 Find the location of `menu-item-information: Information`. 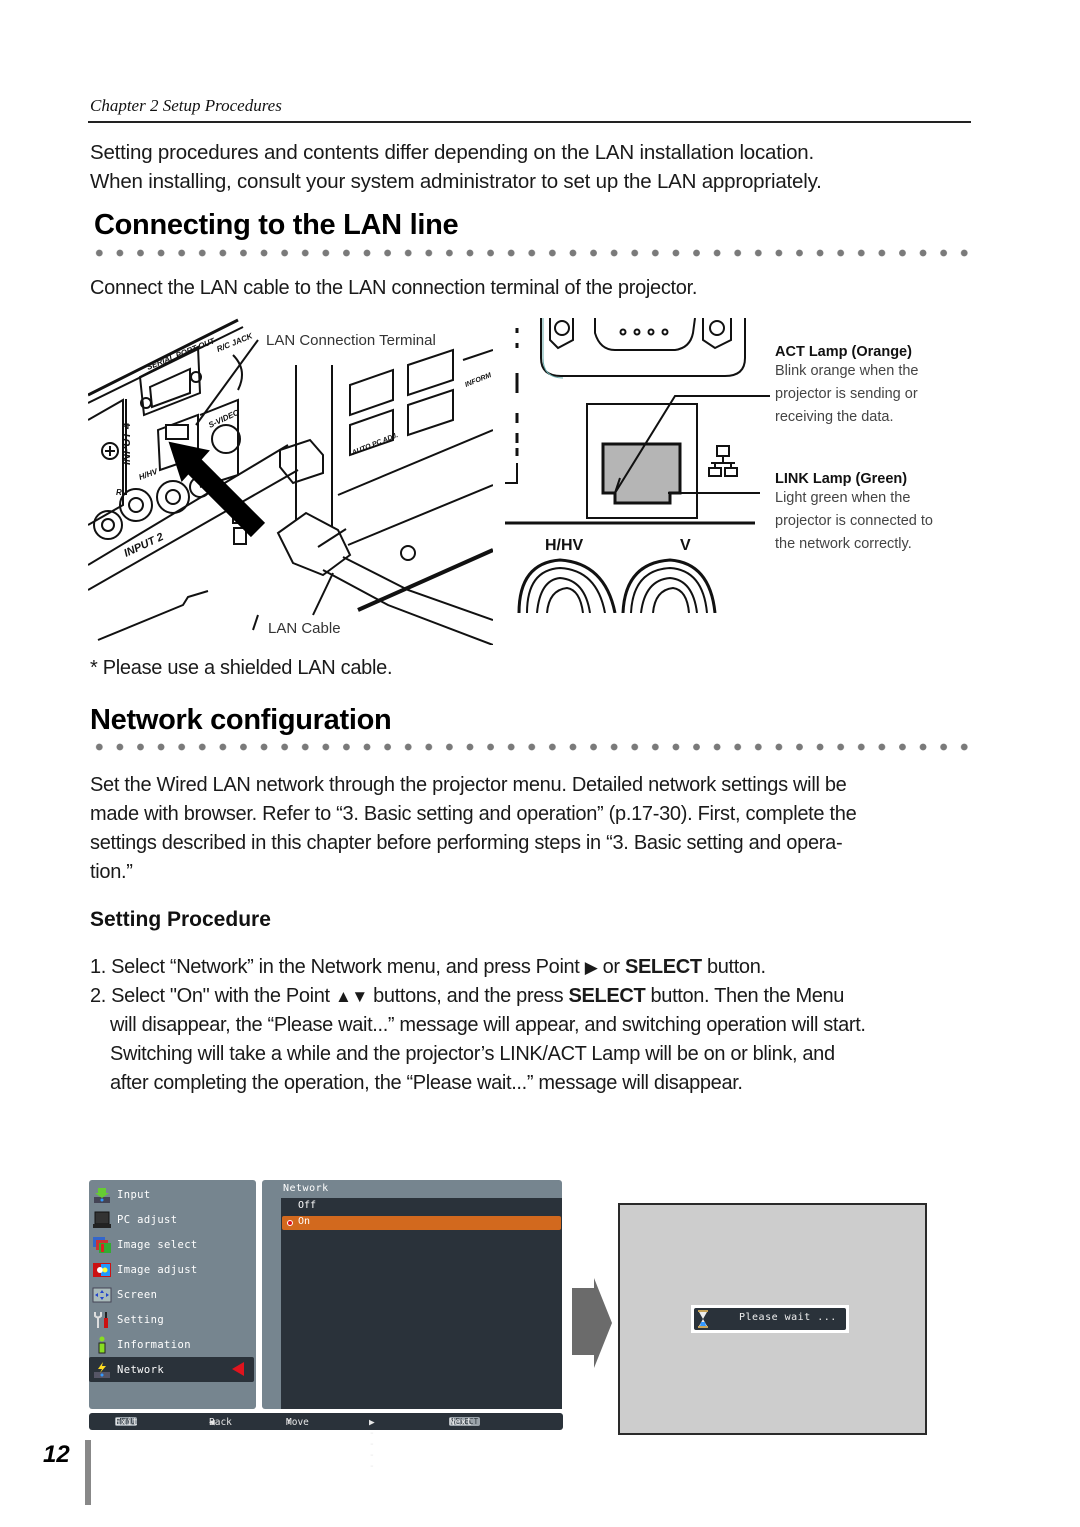

menu-item-information: Information is located at coordinates (172, 1344).